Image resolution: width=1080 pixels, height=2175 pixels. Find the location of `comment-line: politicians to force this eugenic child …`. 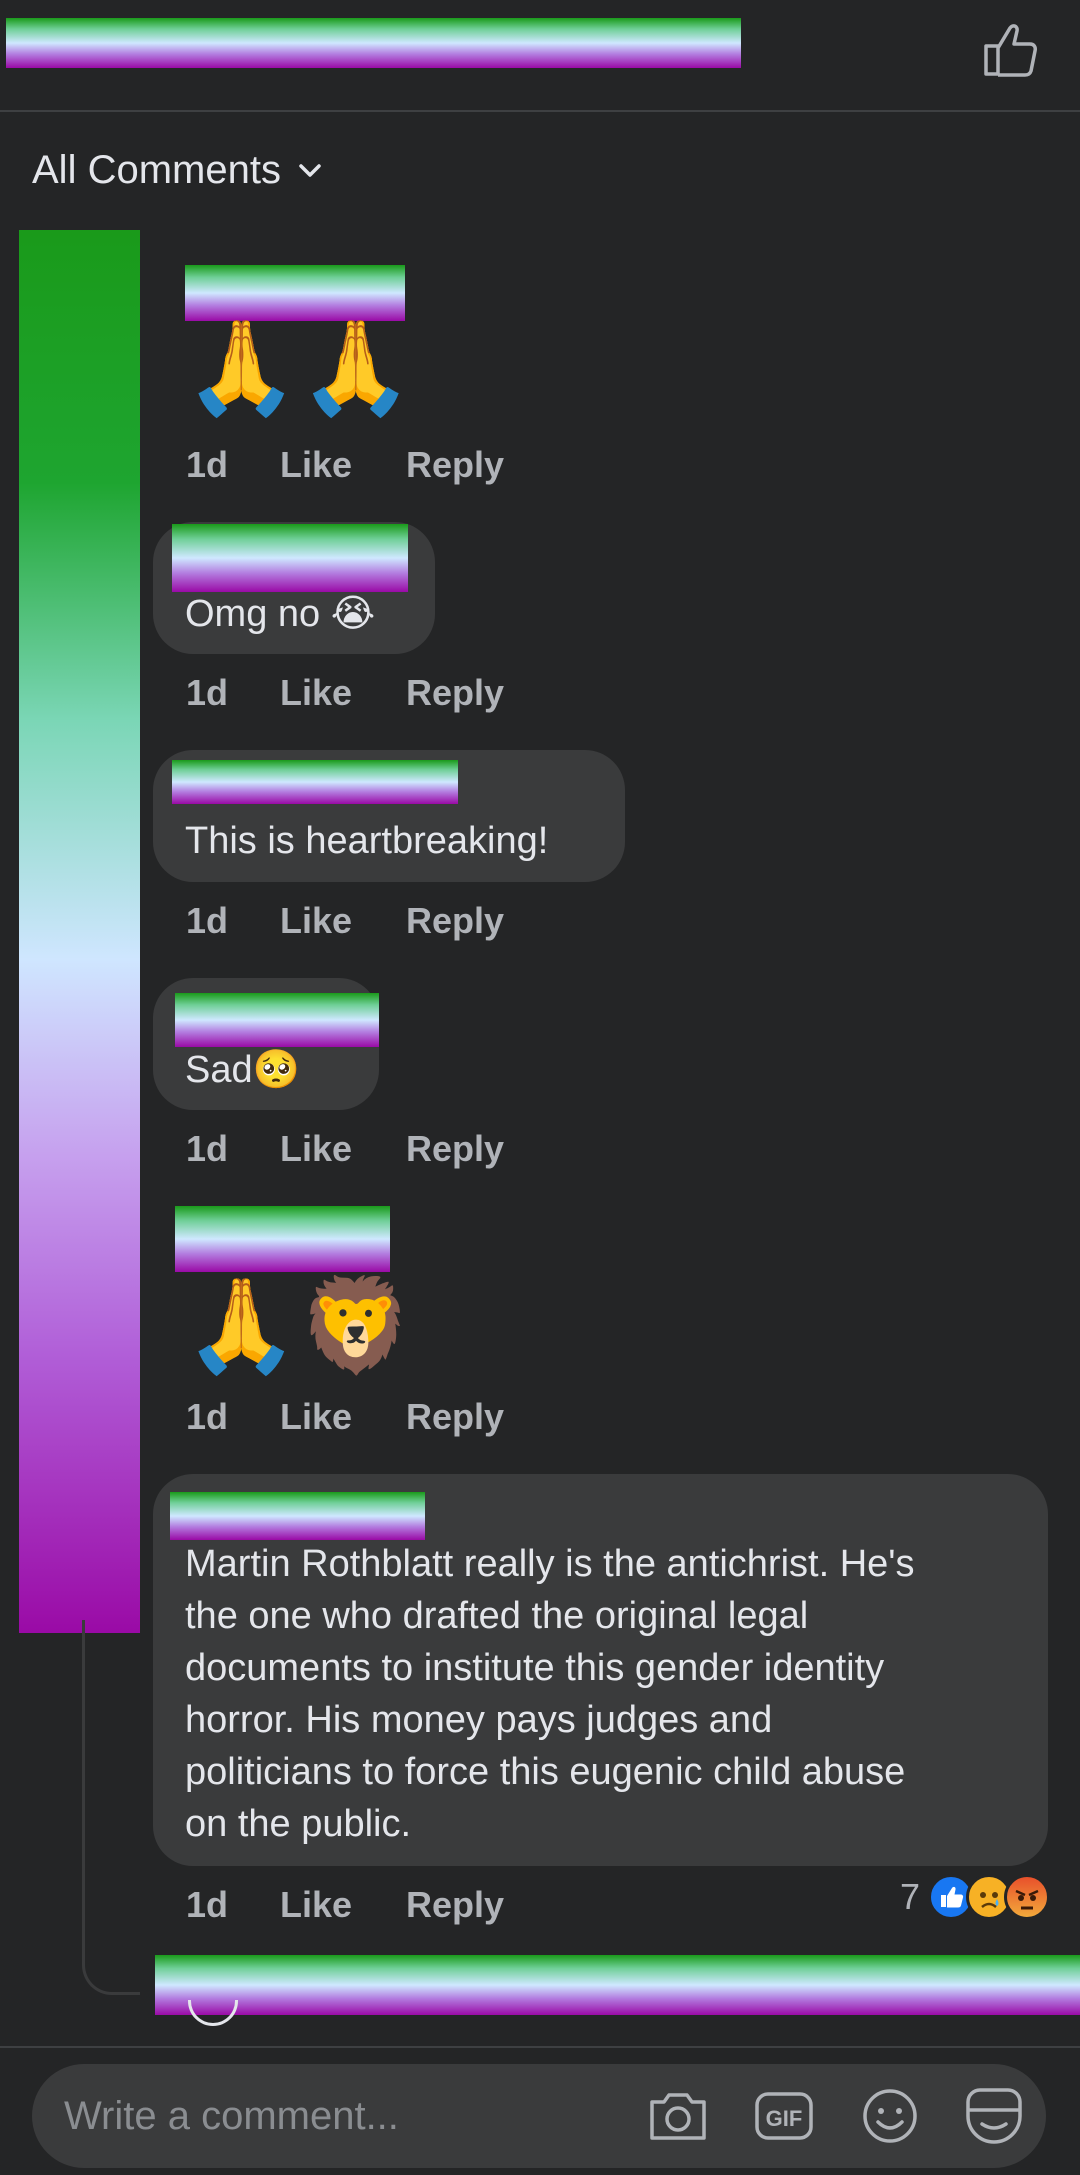

comment-line: politicians to force this eugenic child … is located at coordinates (545, 1772).